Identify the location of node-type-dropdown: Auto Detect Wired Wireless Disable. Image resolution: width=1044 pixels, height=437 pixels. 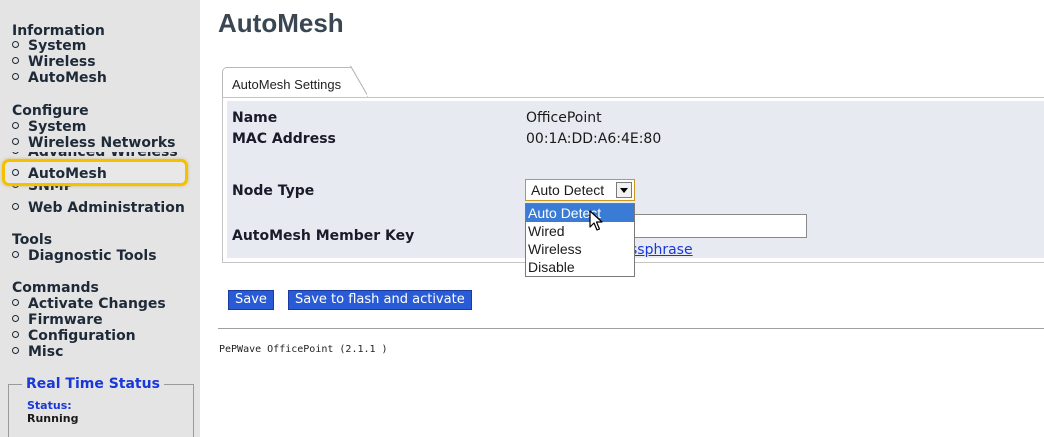
(580, 240).